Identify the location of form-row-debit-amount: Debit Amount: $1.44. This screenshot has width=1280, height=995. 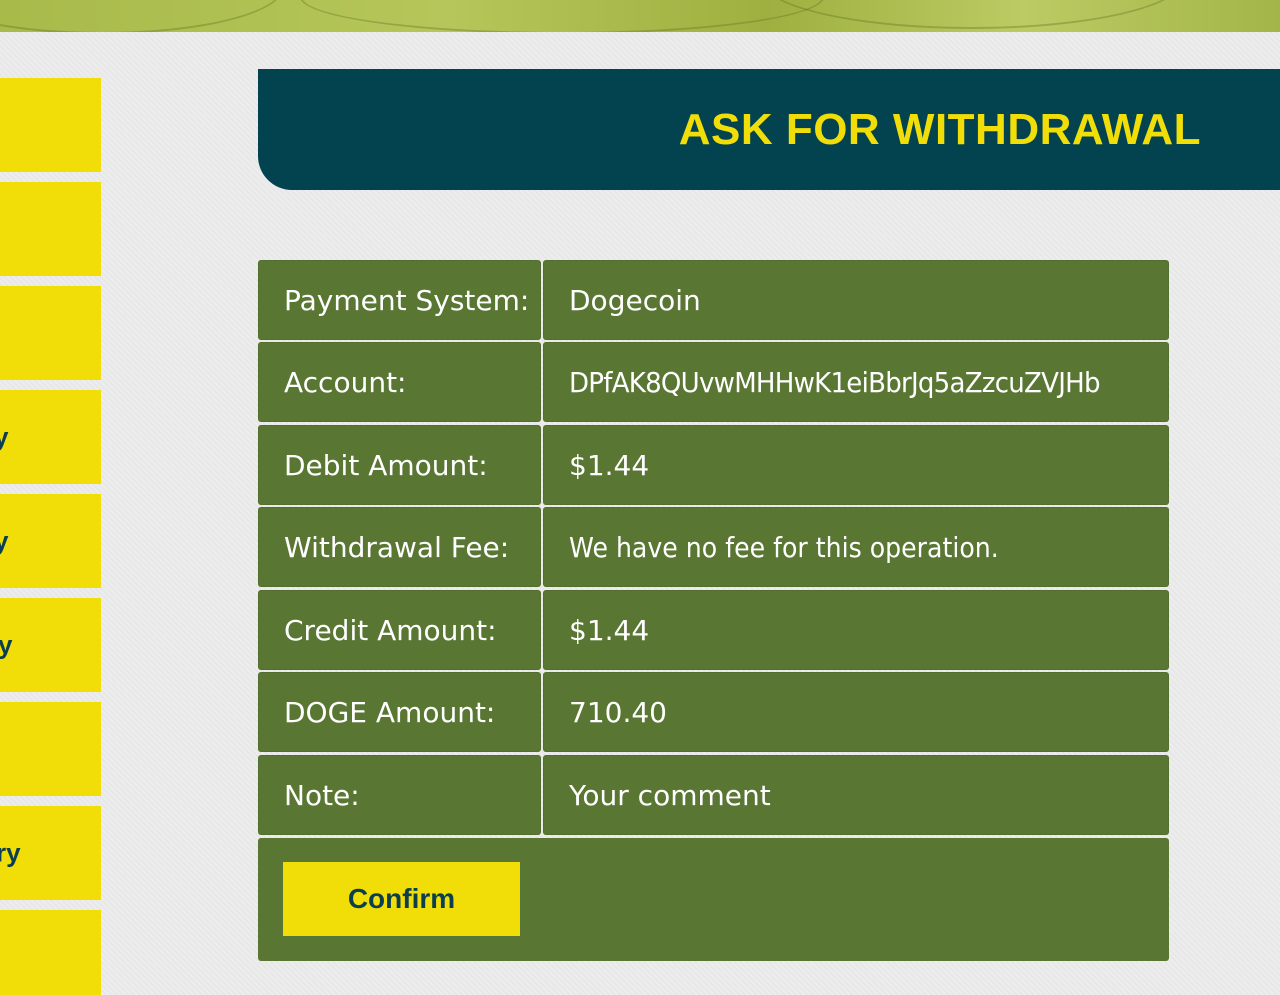
(713, 465).